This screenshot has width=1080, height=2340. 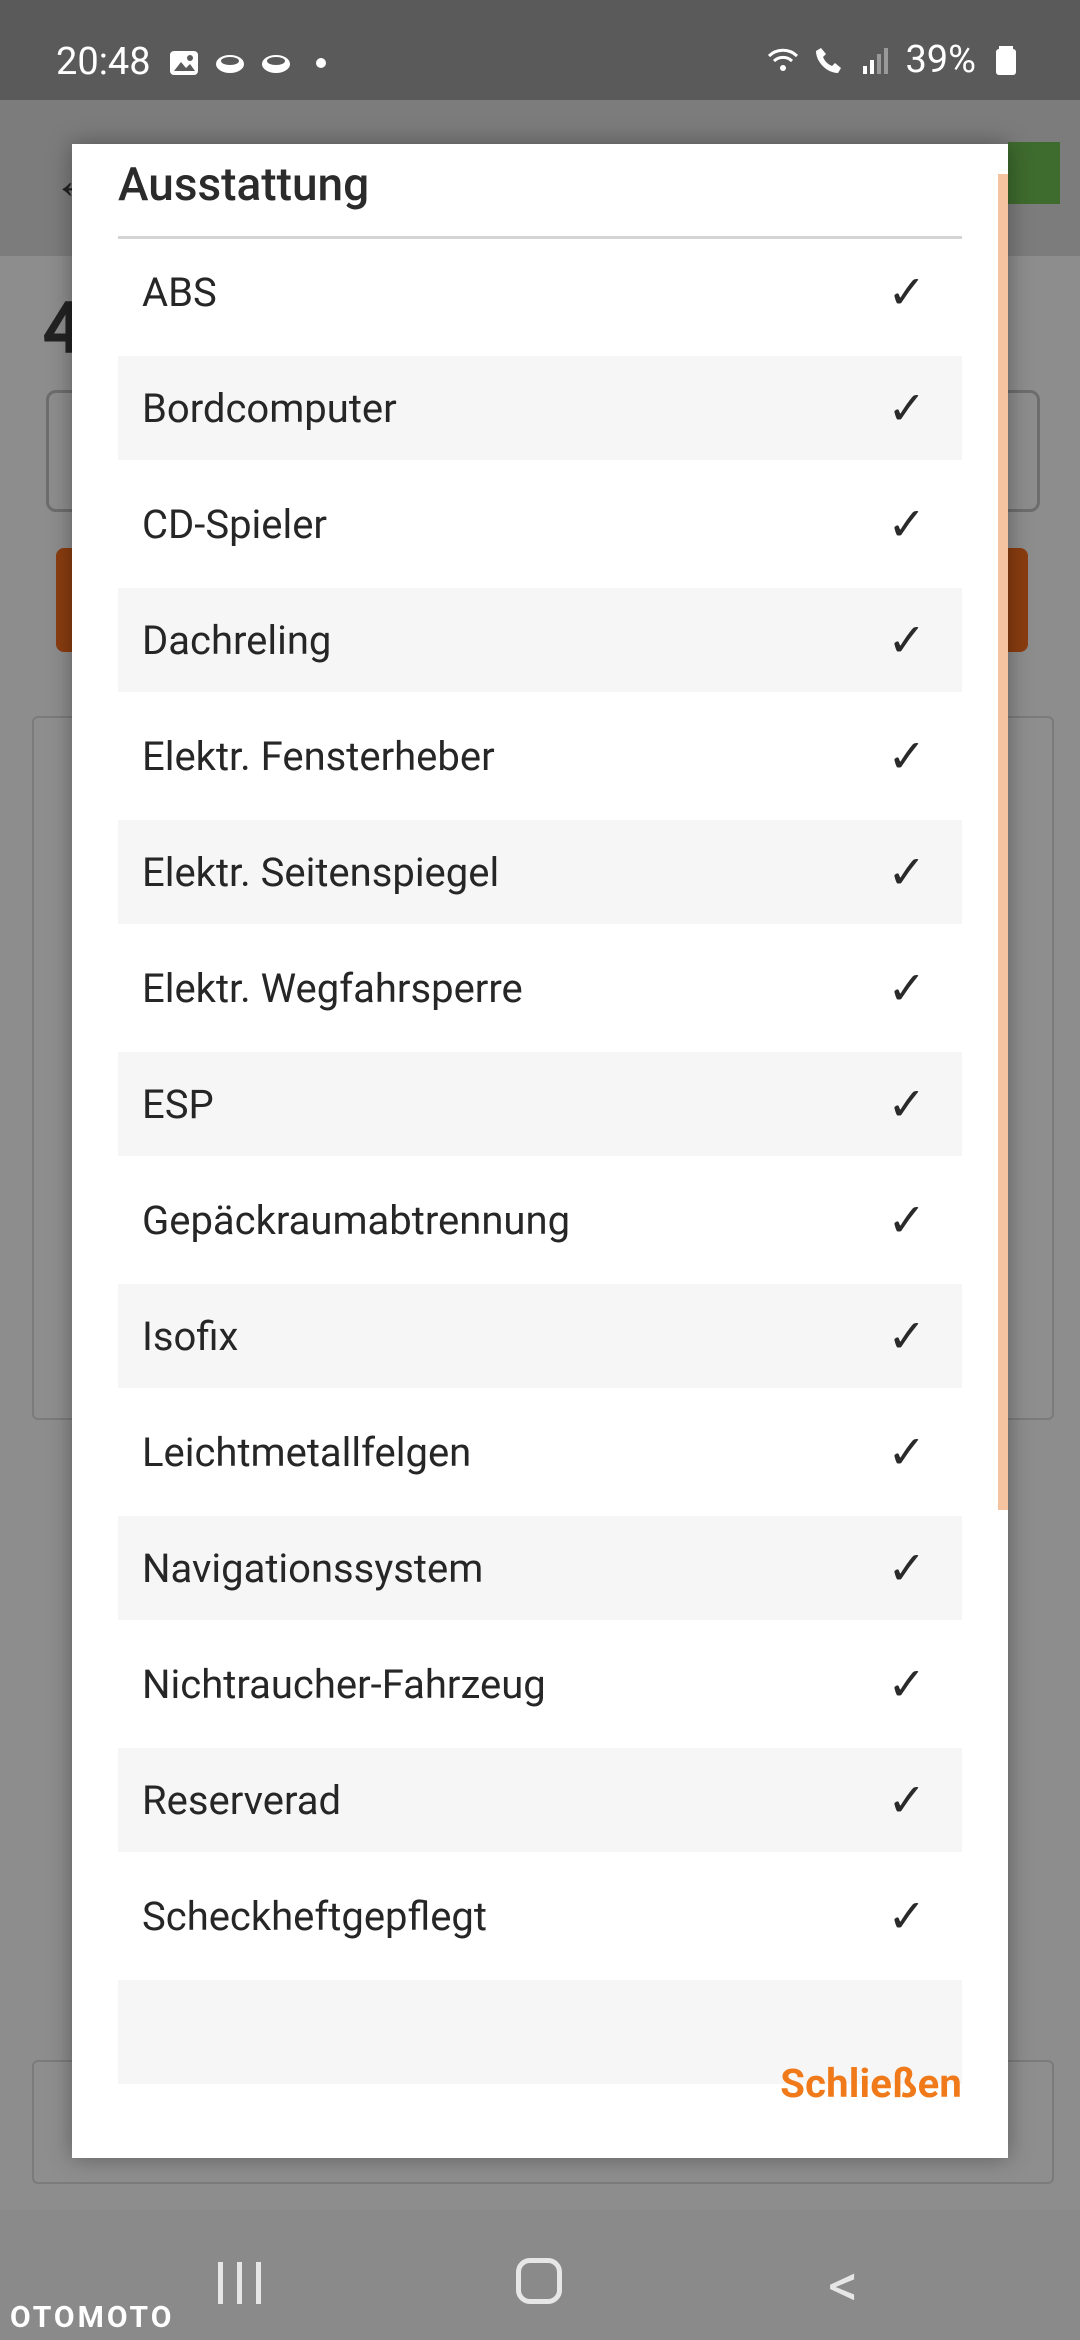 I want to click on equipment-label: Elektr. Fensterheber, so click(x=318, y=756).